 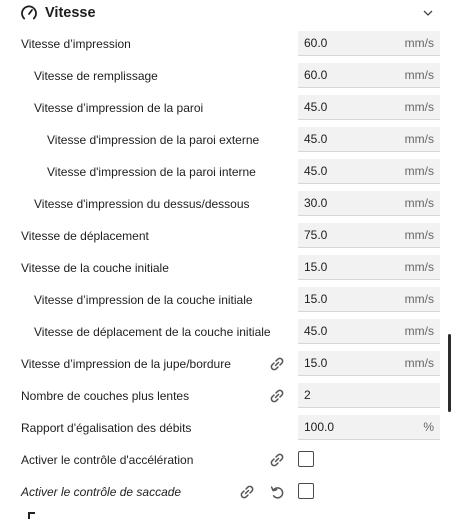 I want to click on next-section-icon, so click(x=31, y=515).